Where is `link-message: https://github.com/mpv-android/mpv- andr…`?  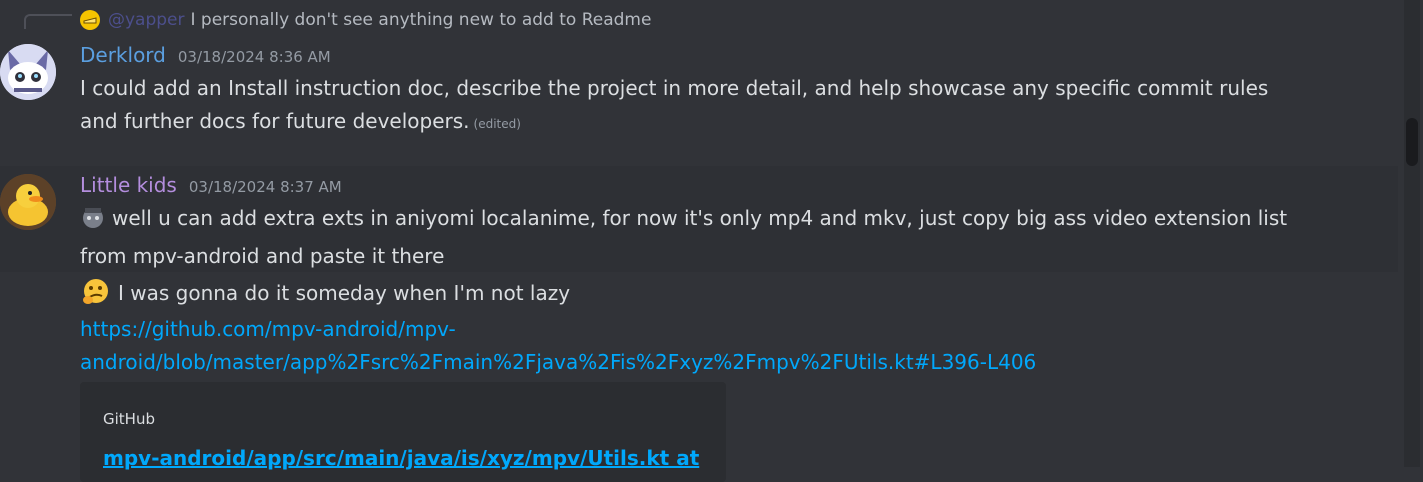 link-message: https://github.com/mpv-android/mpv- andr… is located at coordinates (558, 346).